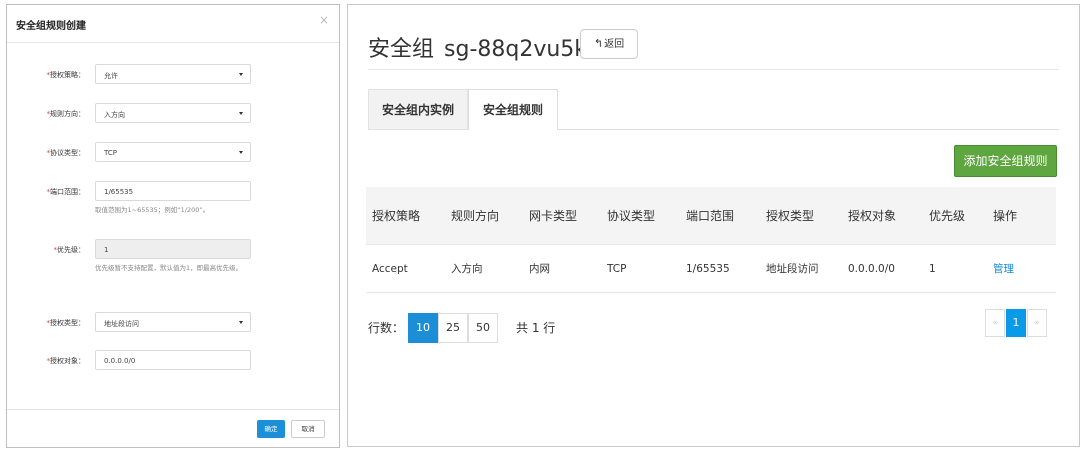 The height and width of the screenshot is (452, 1085). I want to click on table-cell: 地址段访问, so click(792, 269).